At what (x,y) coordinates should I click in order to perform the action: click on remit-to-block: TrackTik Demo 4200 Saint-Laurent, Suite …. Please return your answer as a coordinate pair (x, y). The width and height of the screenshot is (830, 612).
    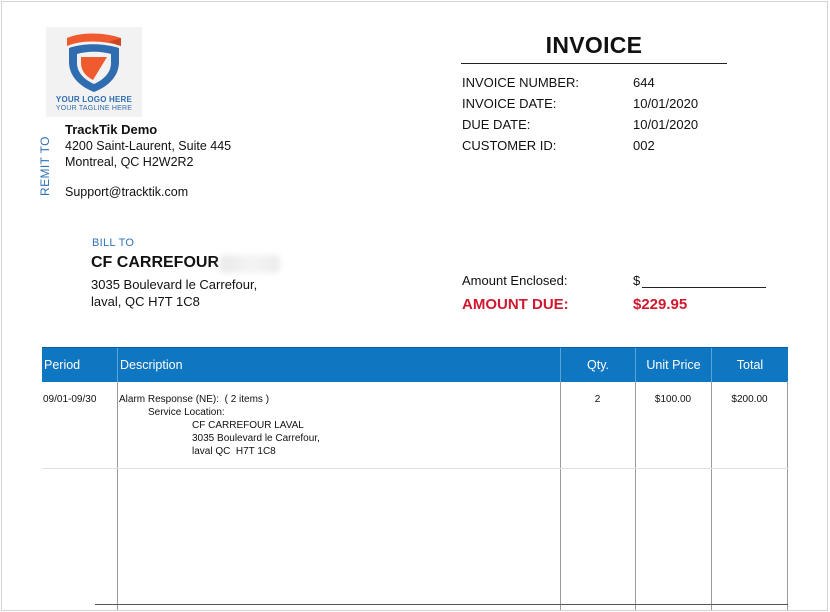
    Looking at the image, I should click on (148, 161).